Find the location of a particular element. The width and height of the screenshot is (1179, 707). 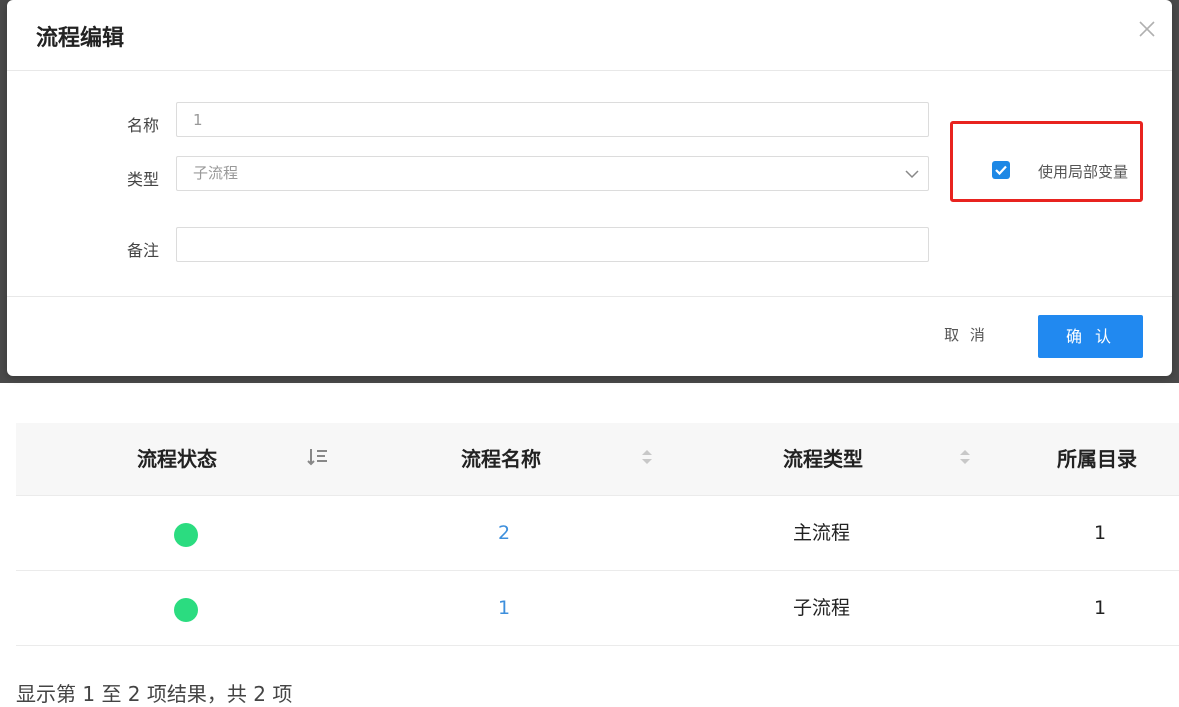

remark-input is located at coordinates (552, 244).